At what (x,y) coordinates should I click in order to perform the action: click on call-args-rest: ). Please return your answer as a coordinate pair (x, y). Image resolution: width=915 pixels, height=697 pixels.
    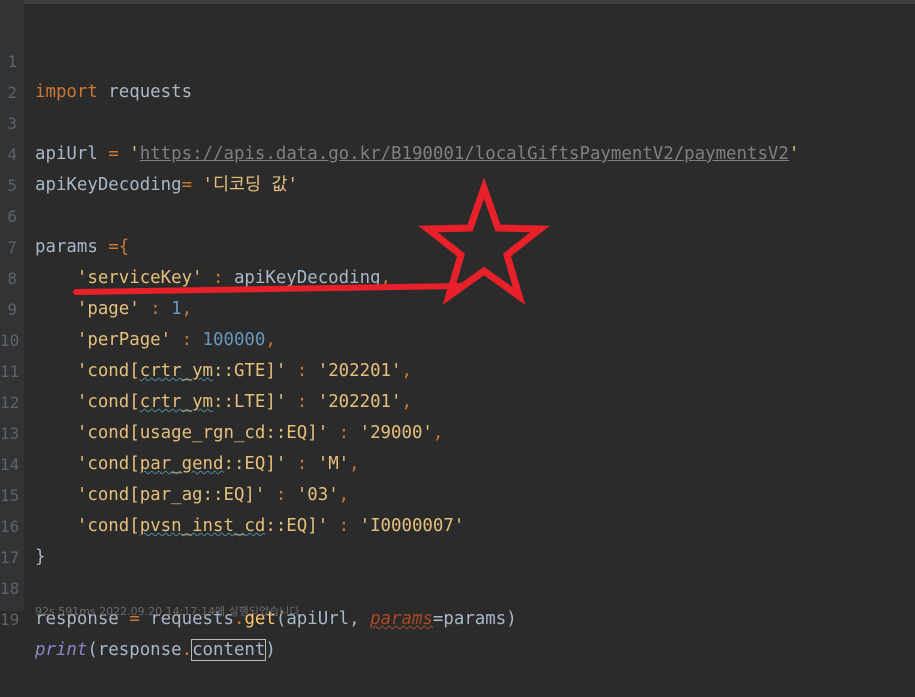
    Looking at the image, I should click on (270, 650).